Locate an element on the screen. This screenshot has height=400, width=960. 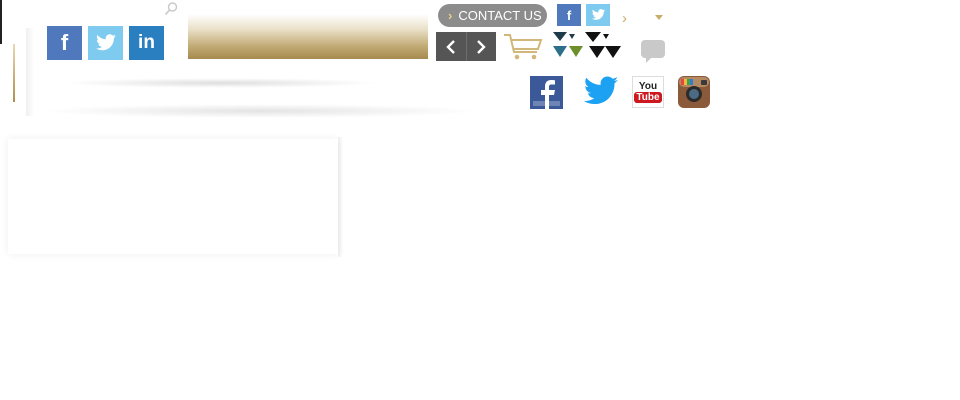
caret-down-icon is located at coordinates (659, 17).